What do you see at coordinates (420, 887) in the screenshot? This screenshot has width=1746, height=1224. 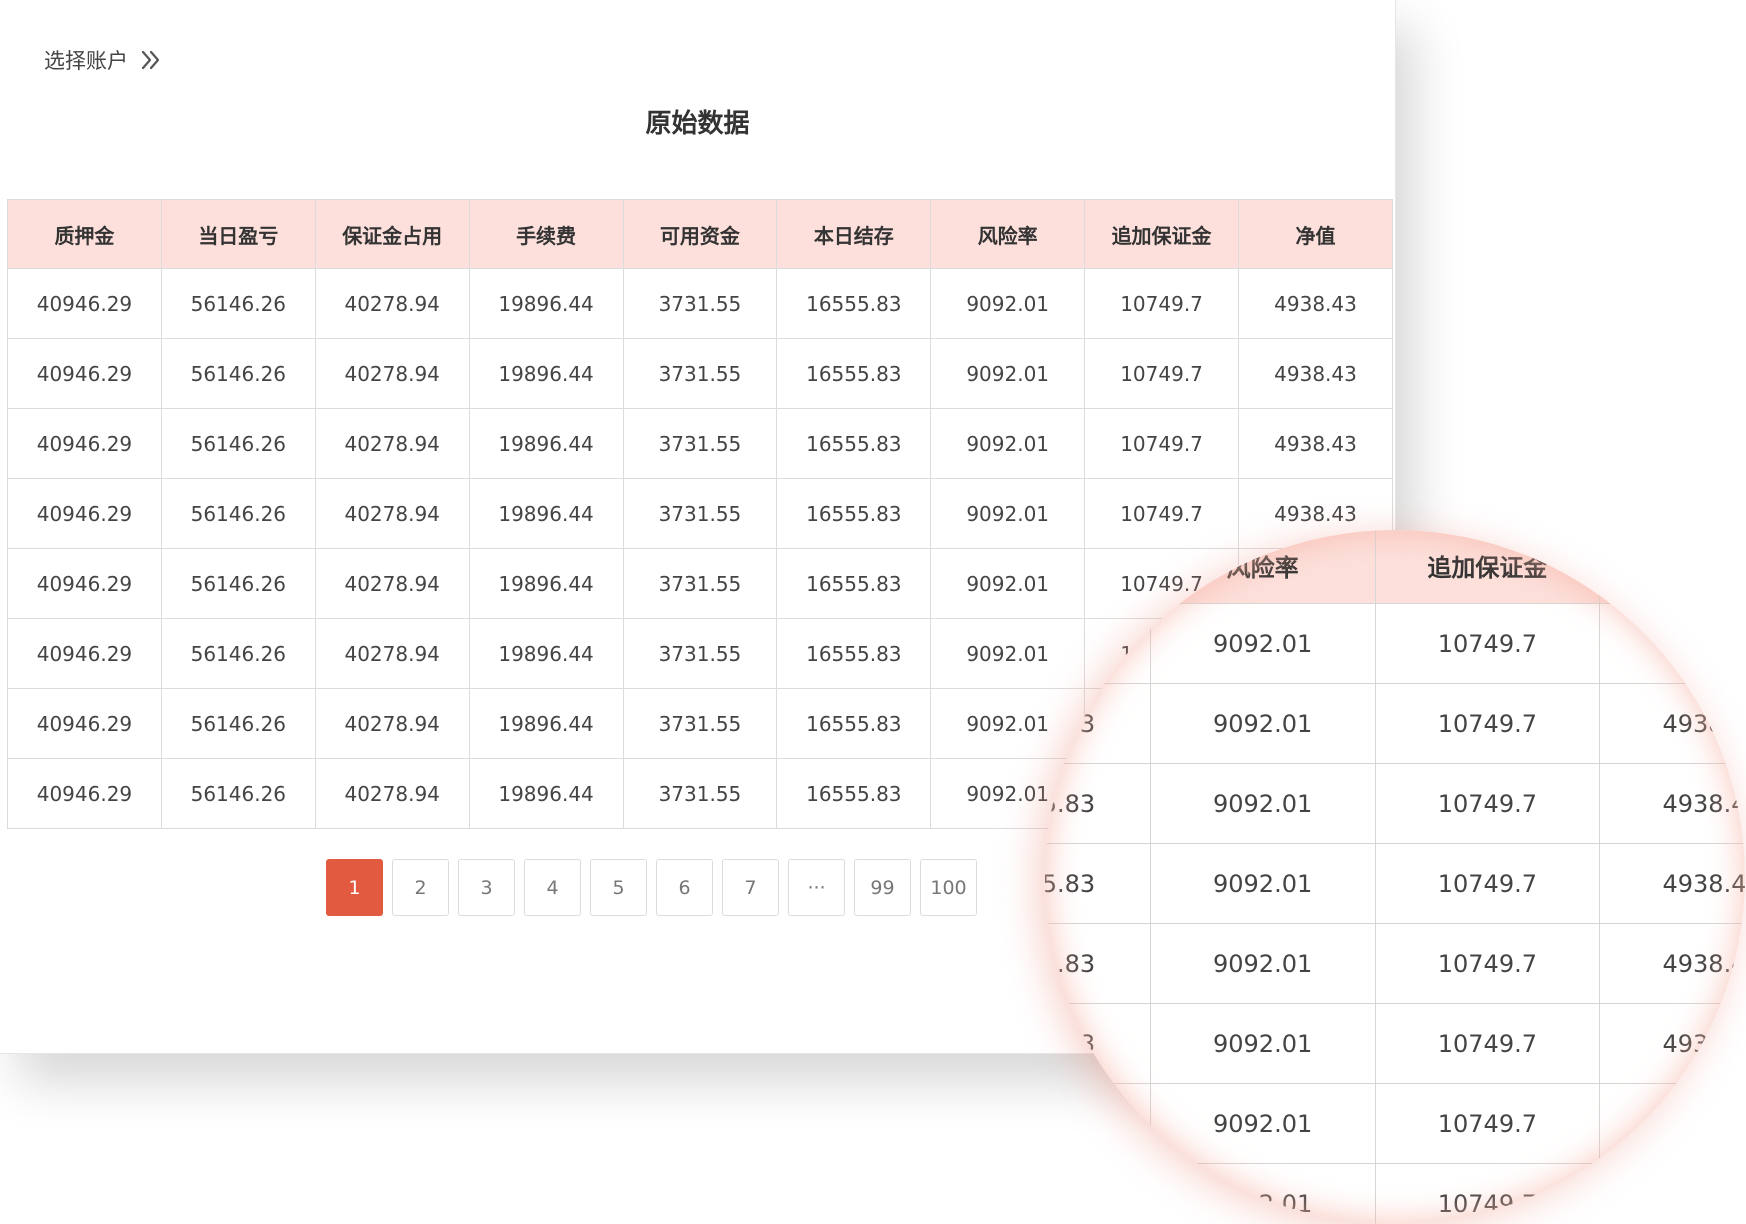 I see `page-button: 2` at bounding box center [420, 887].